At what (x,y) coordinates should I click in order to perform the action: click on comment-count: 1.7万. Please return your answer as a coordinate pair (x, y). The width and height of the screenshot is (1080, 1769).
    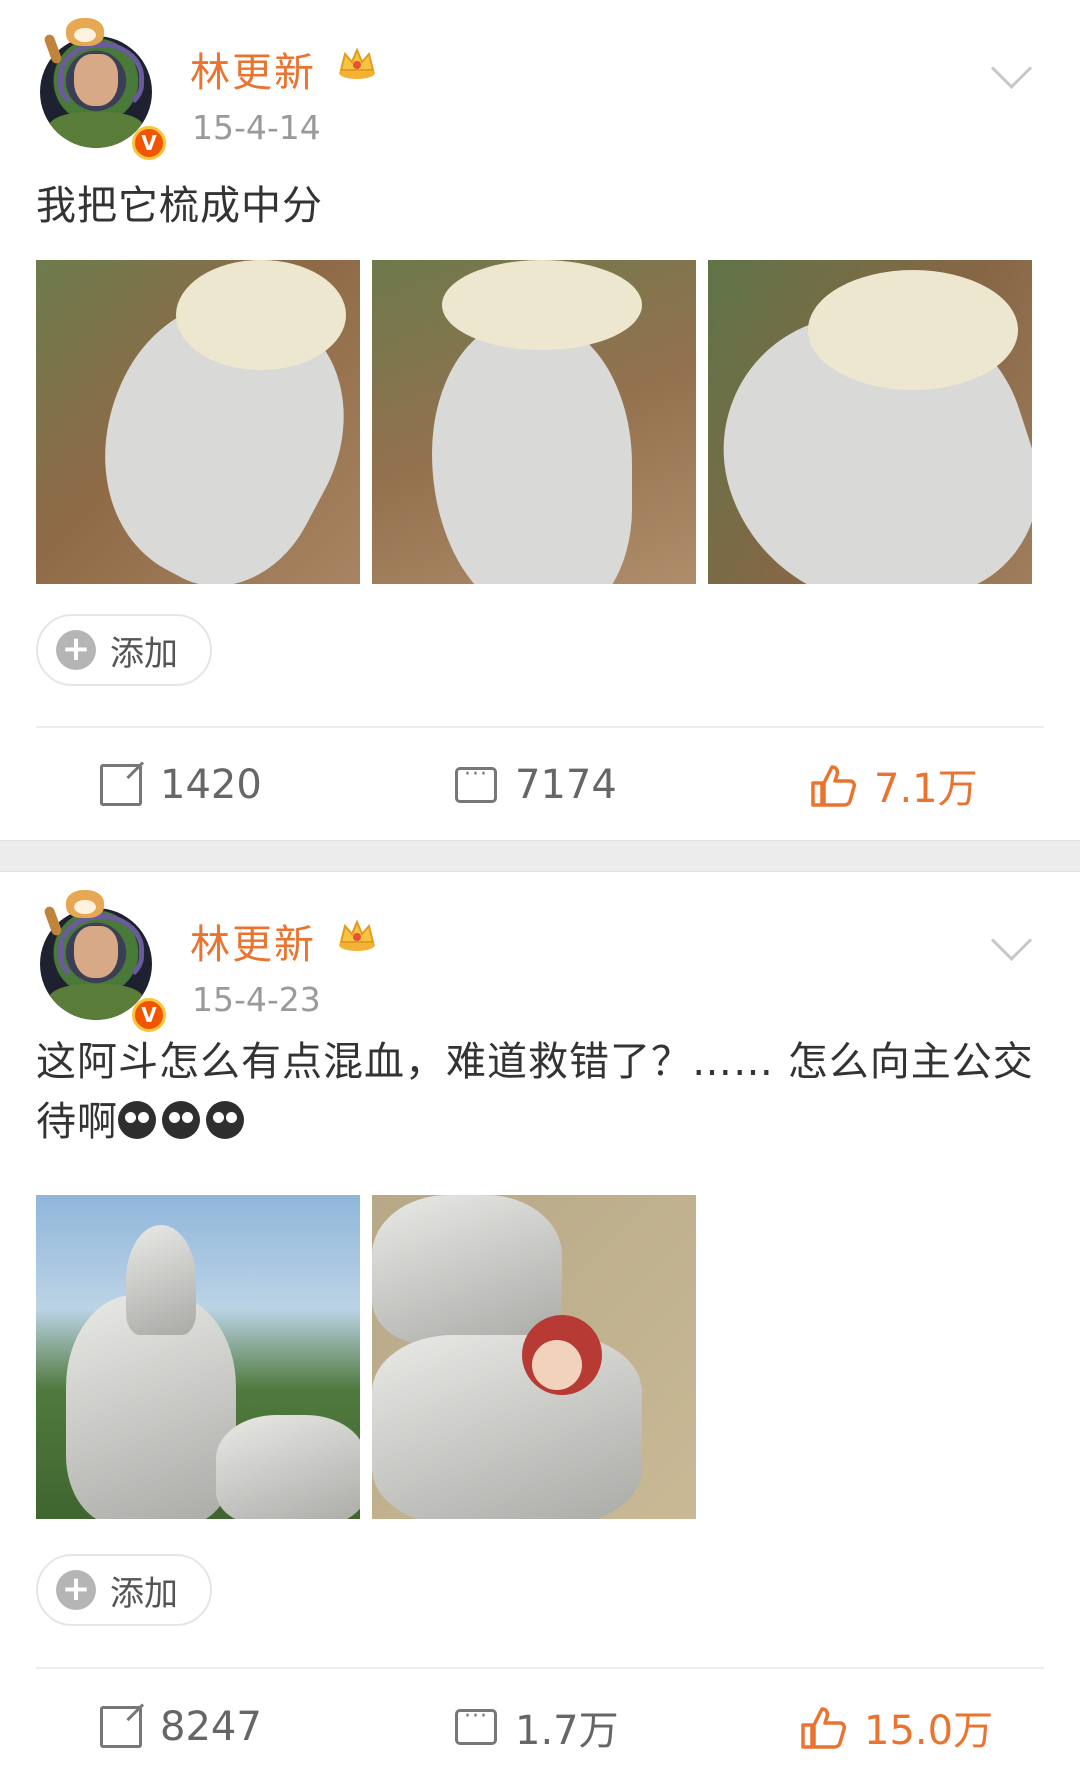
    Looking at the image, I should click on (567, 1731).